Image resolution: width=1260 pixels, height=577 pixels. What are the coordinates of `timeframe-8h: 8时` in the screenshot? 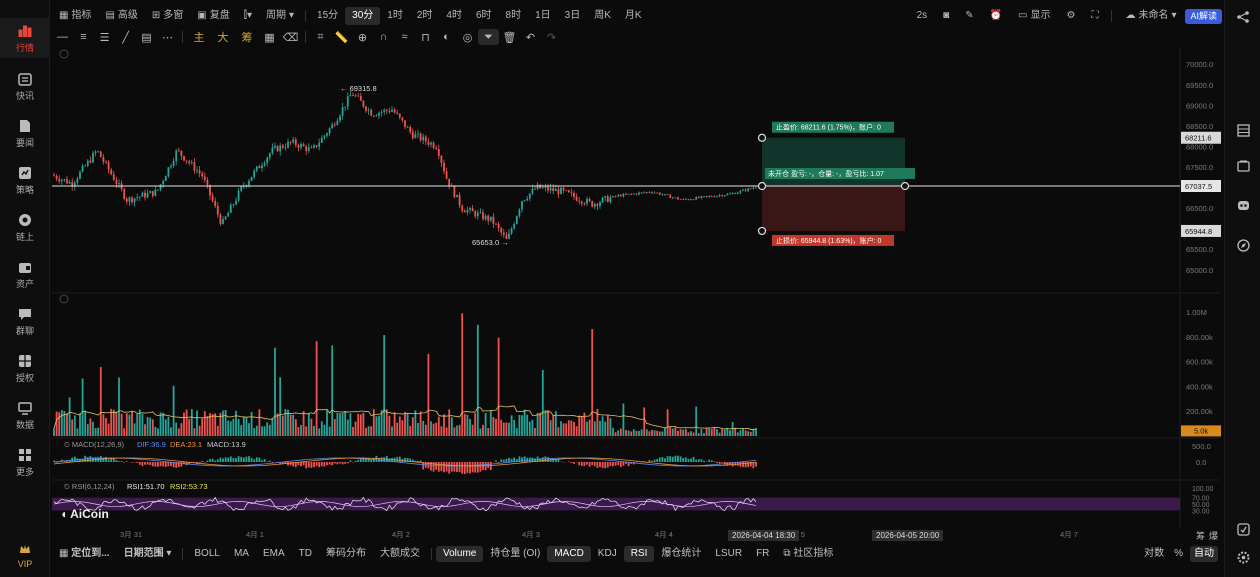 It's located at (514, 16).